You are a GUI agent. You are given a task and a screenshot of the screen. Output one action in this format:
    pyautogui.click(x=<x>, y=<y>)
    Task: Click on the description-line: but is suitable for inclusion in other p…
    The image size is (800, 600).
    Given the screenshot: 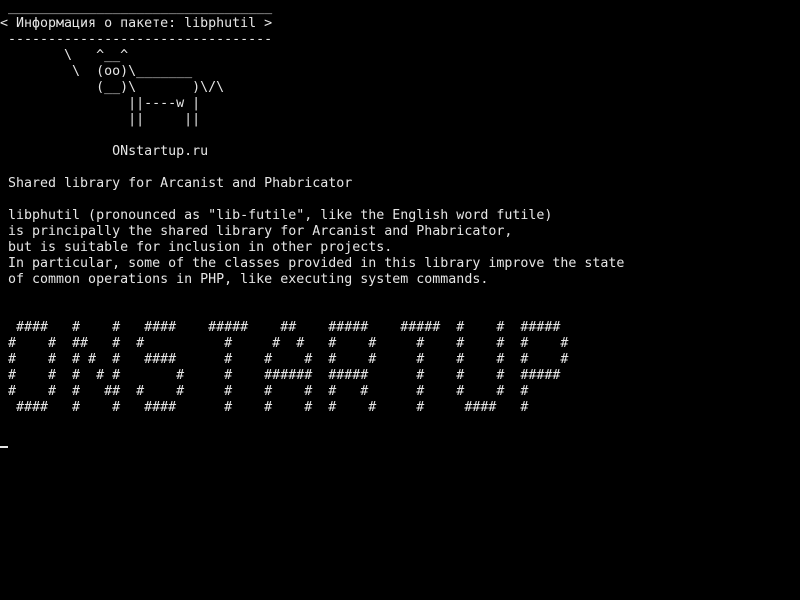 What is the action you would take?
    pyautogui.click(x=196, y=247)
    